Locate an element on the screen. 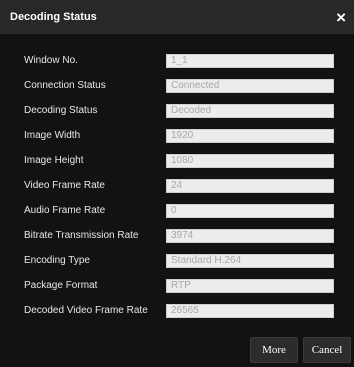  field-row-window-no: Window No. is located at coordinates (177, 60).